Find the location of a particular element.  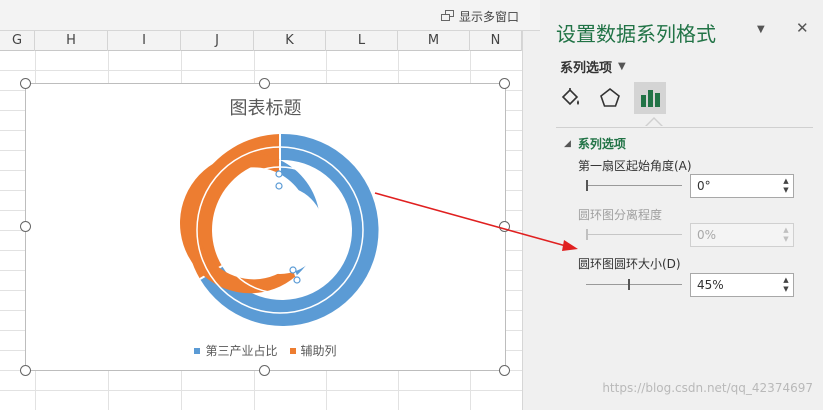

show-multi-window-button: 显示多窗口 is located at coordinates (480, 16).